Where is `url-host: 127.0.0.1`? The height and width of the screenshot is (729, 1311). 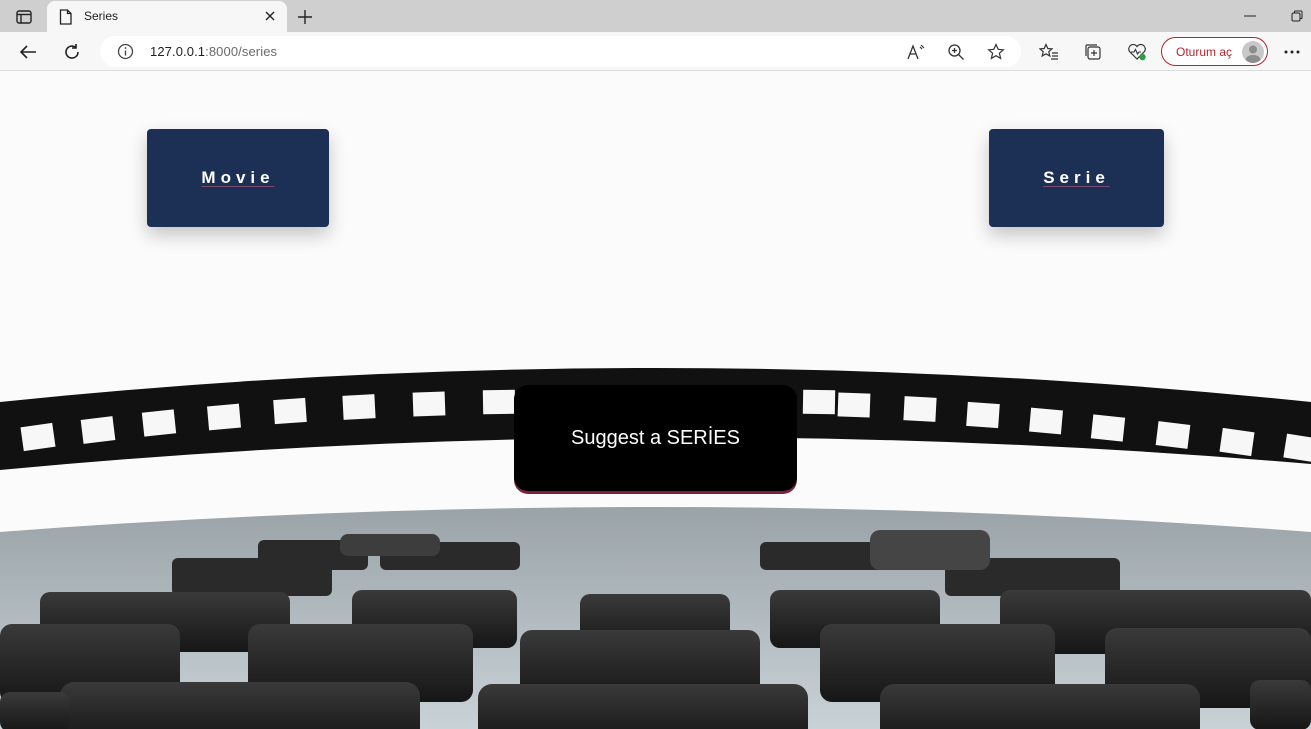
url-host: 127.0.0.1 is located at coordinates (178, 51).